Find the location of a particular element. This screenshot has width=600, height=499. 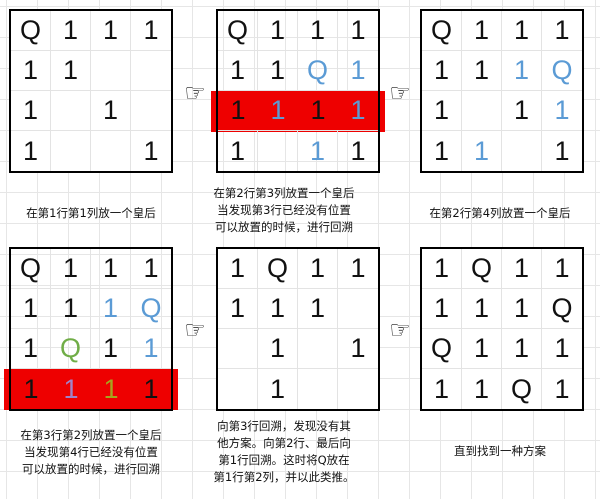

board-step-1: Q111111111 is located at coordinates (91, 91).